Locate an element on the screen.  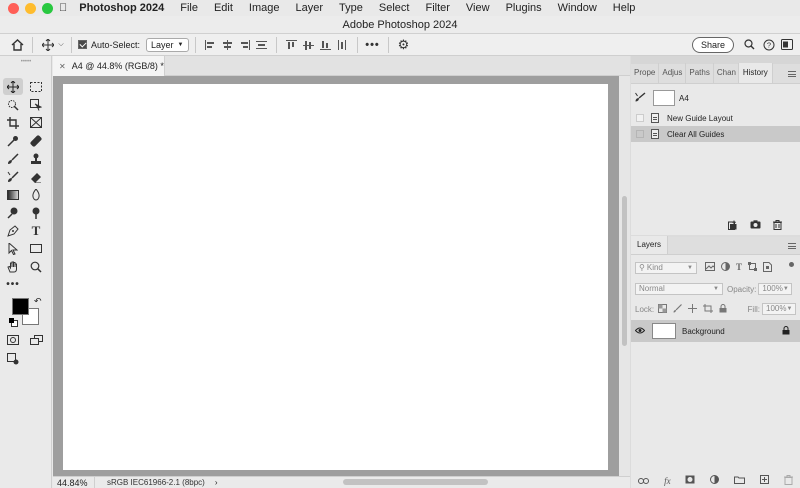
marquee-tool is located at coordinates (36, 86).